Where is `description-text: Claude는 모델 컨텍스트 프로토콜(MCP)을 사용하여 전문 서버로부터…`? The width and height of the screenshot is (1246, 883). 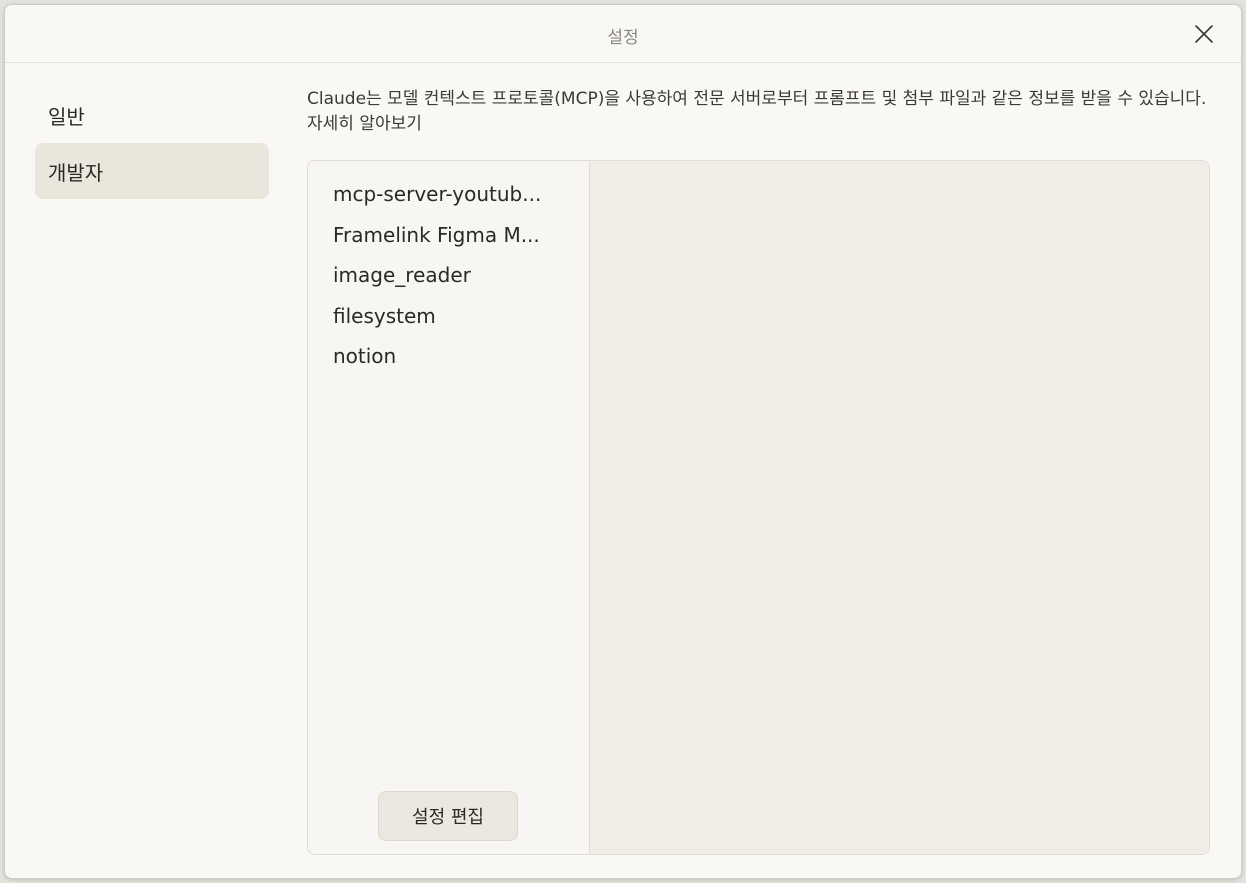
description-text: Claude는 모델 컨텍스트 프로토콜(MCP)을 사용하여 전문 서버로부터… is located at coordinates (757, 99).